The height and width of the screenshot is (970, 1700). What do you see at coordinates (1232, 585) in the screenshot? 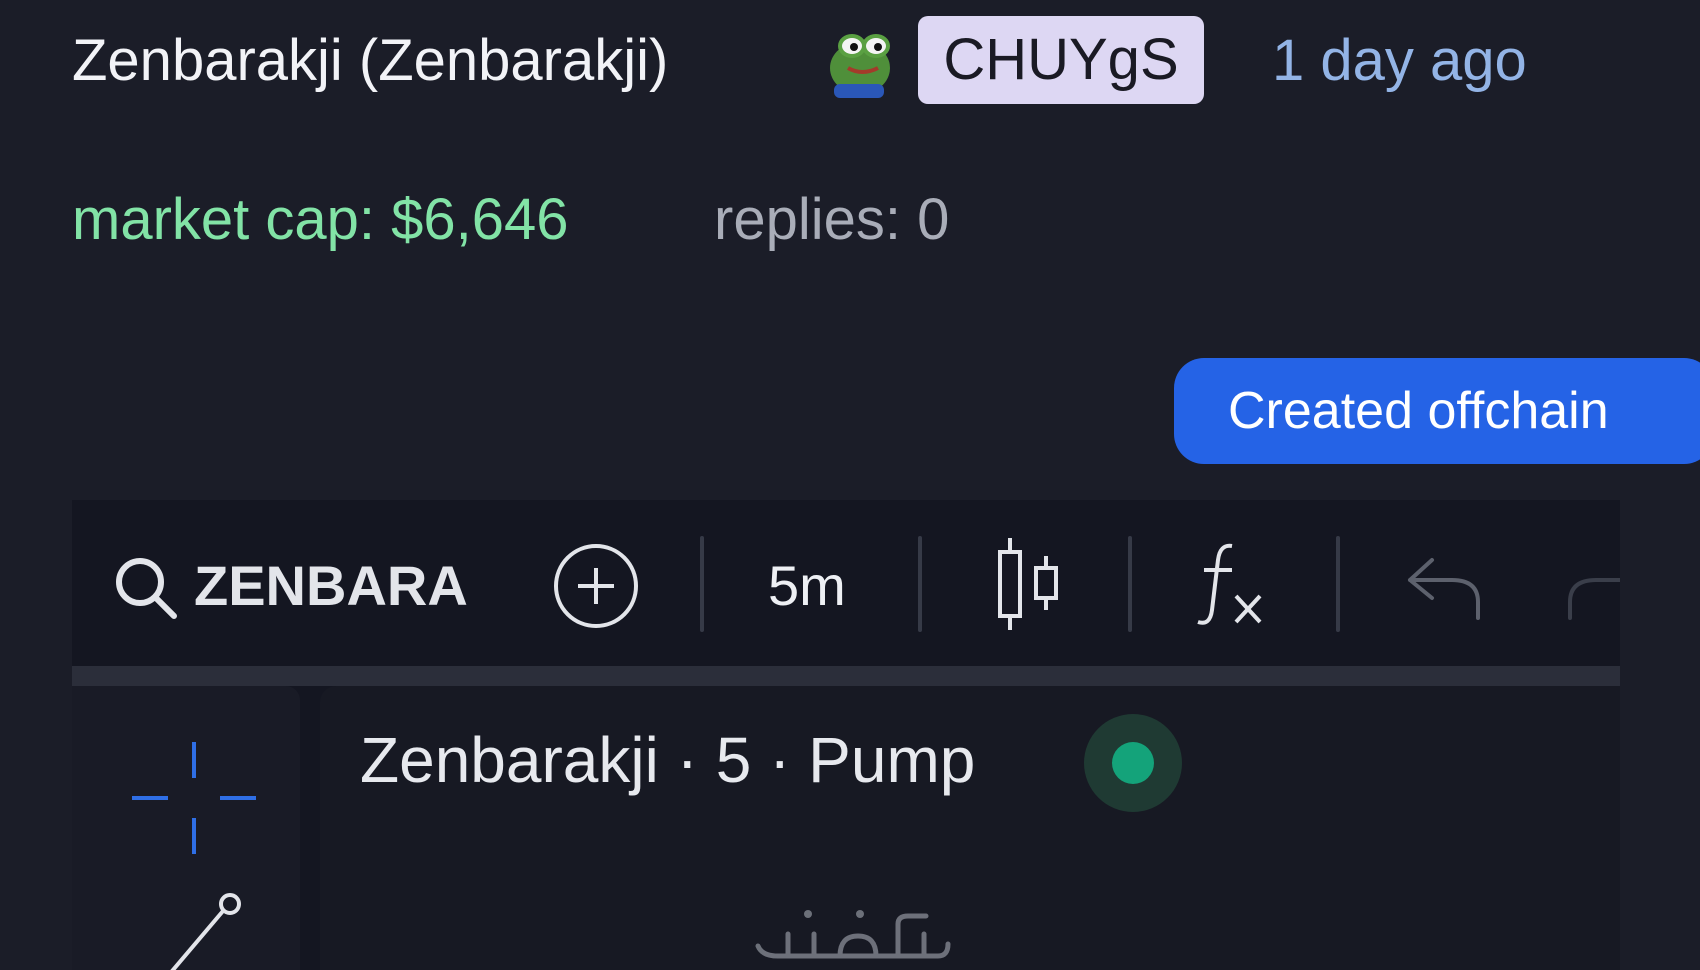
I see `fx-icon` at bounding box center [1232, 585].